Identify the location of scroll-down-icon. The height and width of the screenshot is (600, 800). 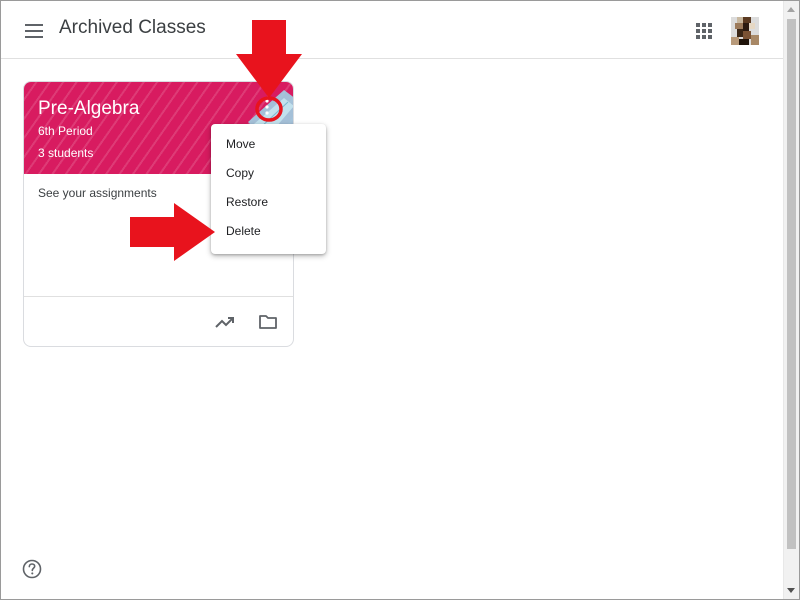
(791, 590).